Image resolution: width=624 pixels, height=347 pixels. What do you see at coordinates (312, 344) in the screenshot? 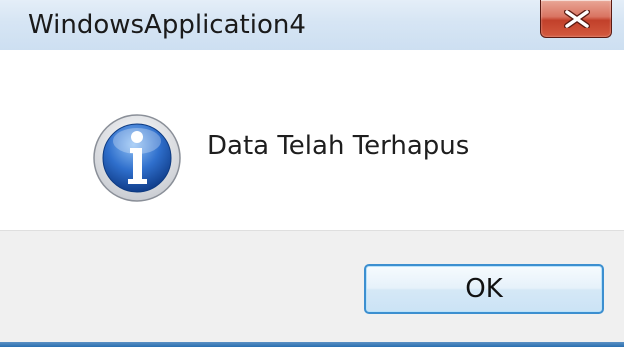
I see `window-bottom-border` at bounding box center [312, 344].